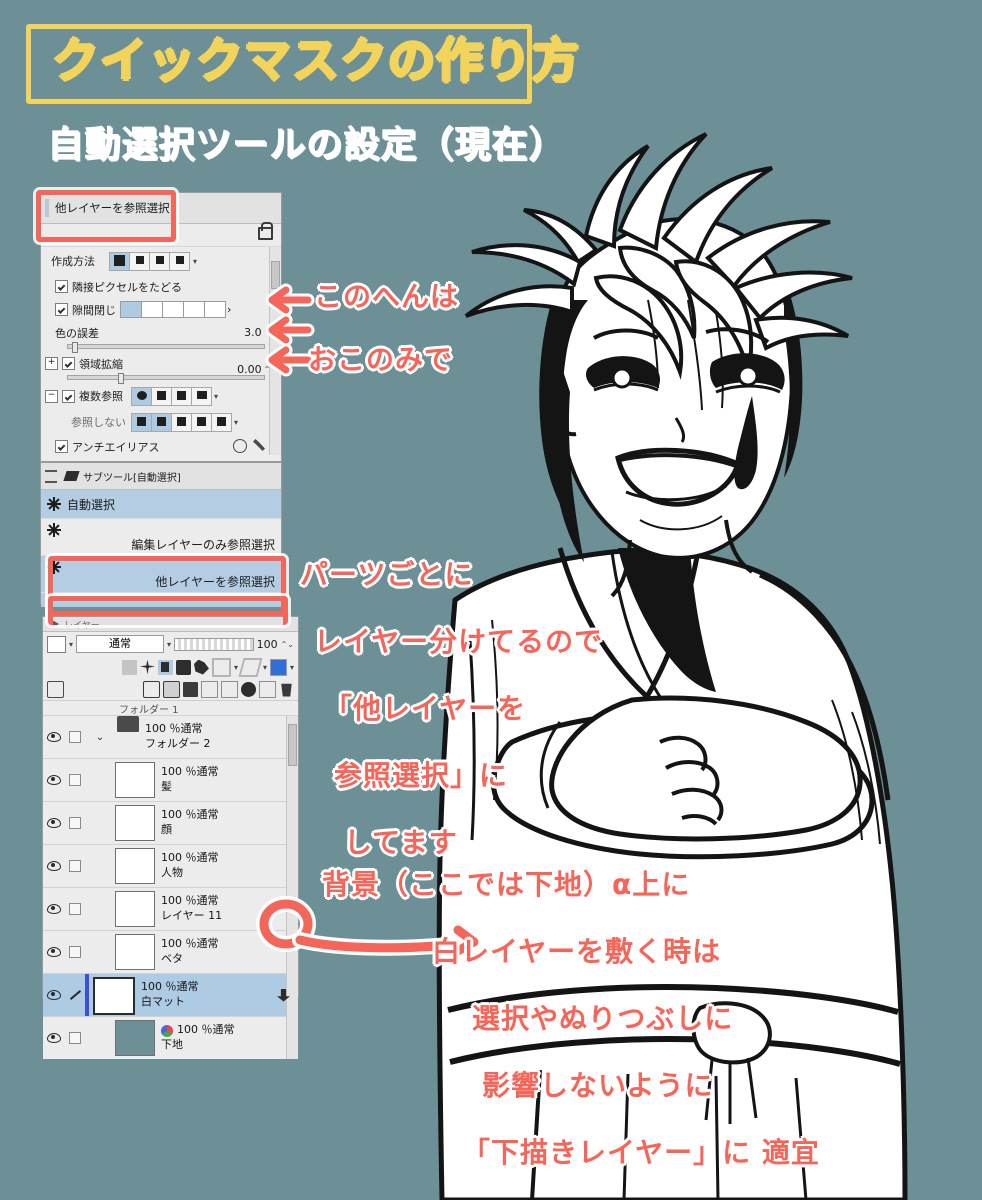 The height and width of the screenshot is (1200, 982). I want to click on clip-to-layer-below-icon, so click(147, 667).